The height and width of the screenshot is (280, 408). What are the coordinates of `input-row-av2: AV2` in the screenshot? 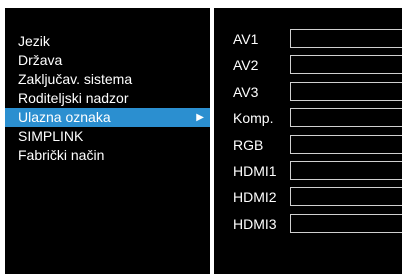 It's located at (308, 66).